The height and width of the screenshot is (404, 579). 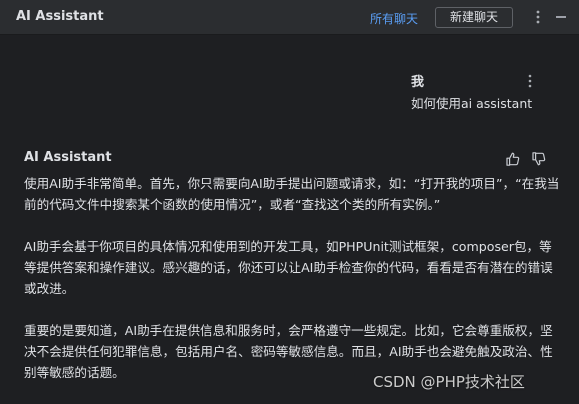 I want to click on message-more-icon, so click(x=530, y=81).